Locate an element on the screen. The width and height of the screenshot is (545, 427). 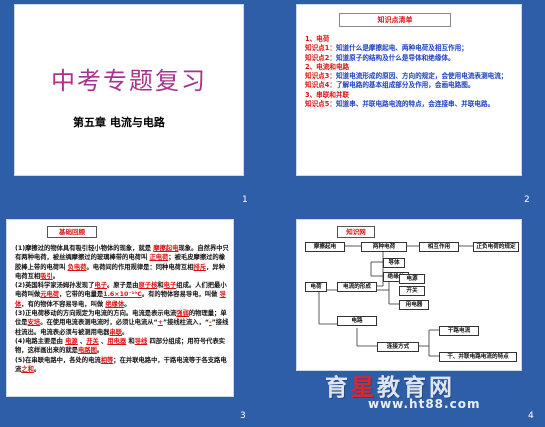
node-friction: 摩擦起电 is located at coordinates (325, 247).